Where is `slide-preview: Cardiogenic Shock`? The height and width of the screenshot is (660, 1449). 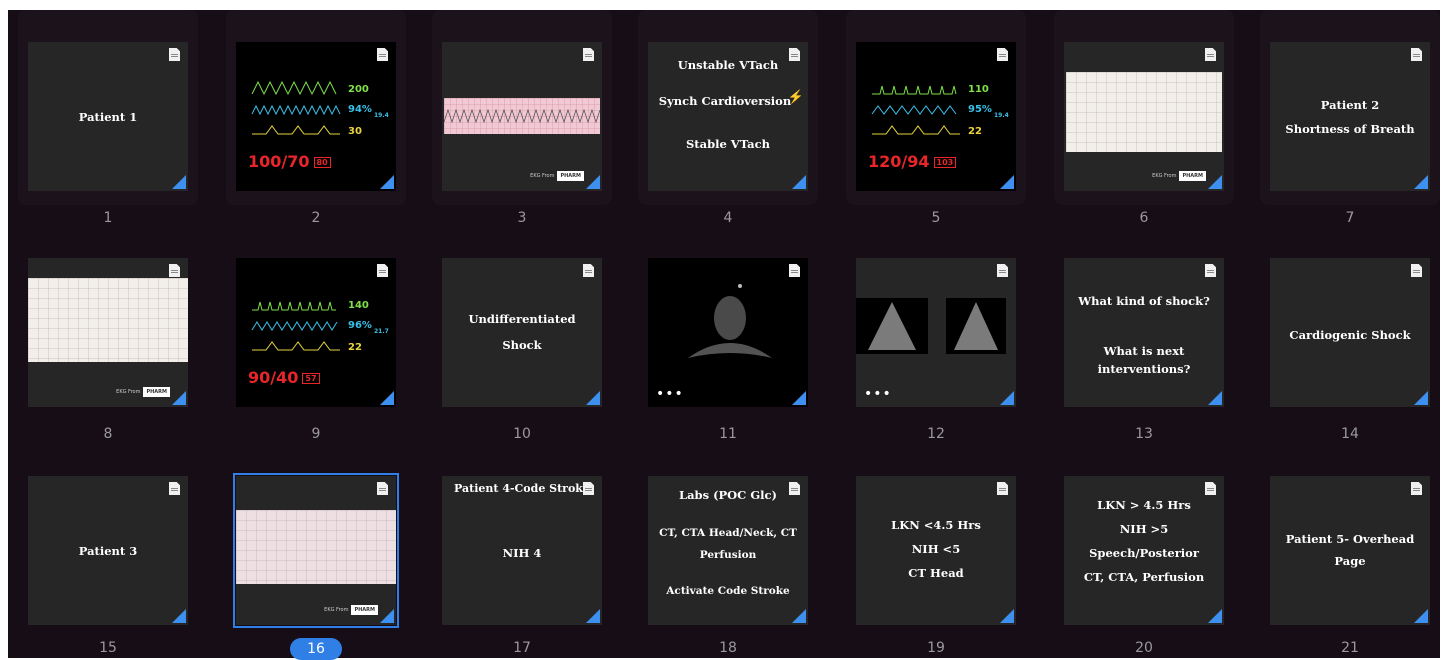
slide-preview: Cardiogenic Shock is located at coordinates (1350, 332).